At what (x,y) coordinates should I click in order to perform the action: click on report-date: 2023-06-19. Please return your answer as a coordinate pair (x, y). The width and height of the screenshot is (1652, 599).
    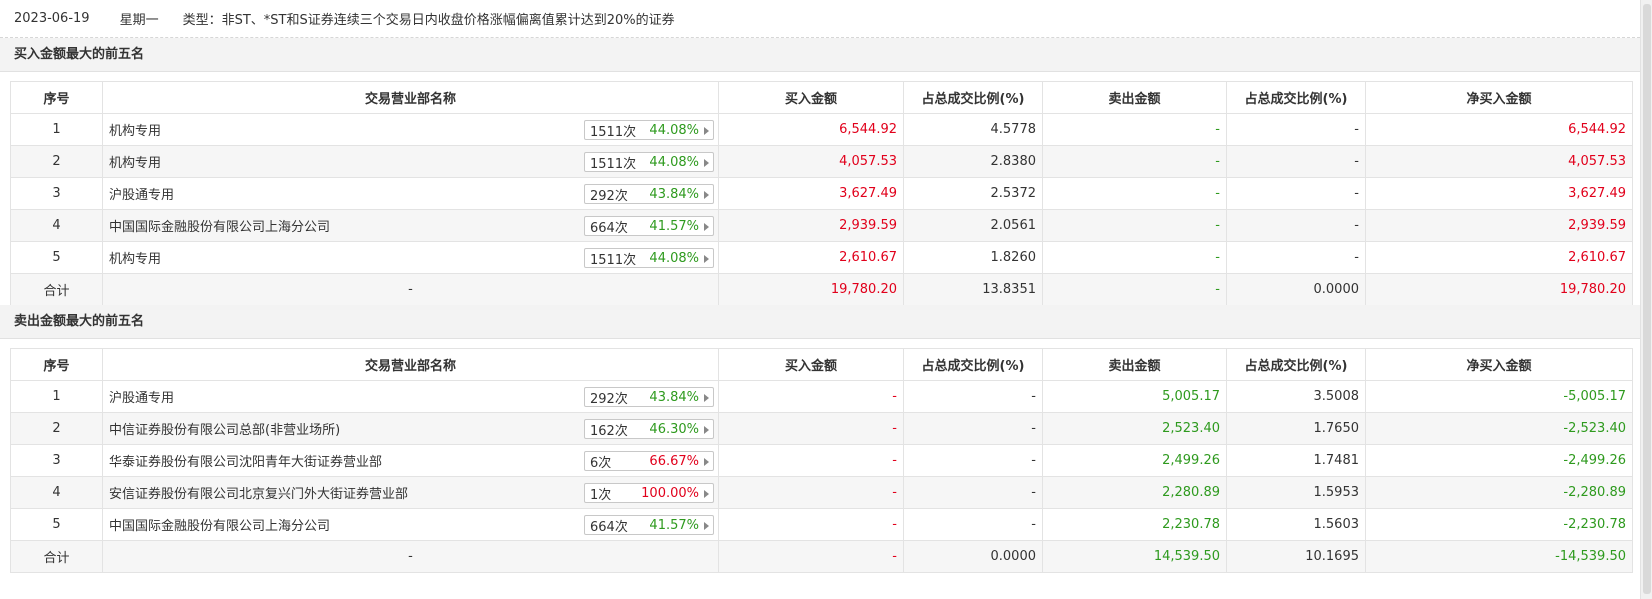
    Looking at the image, I should click on (52, 18).